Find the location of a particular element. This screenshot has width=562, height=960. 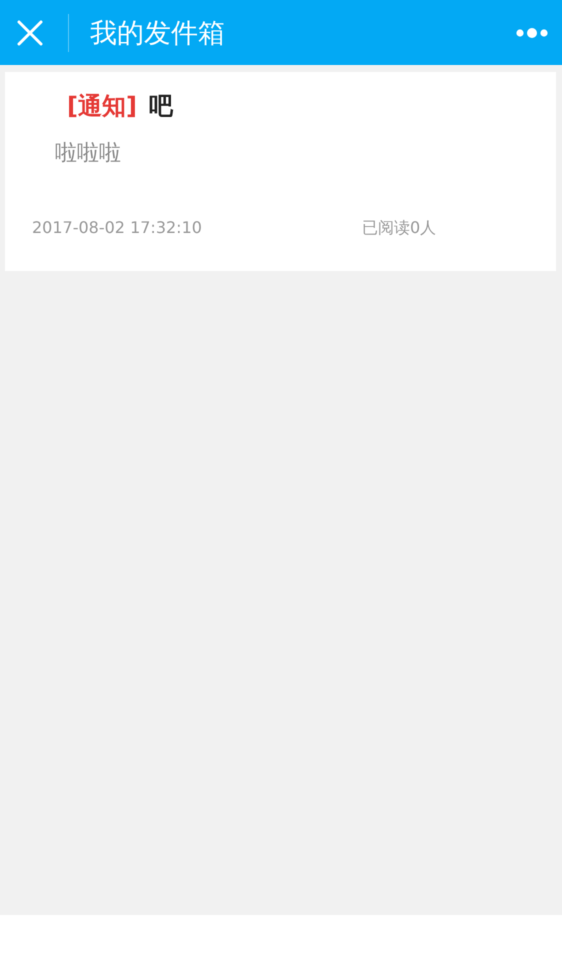

more-icon is located at coordinates (532, 33).